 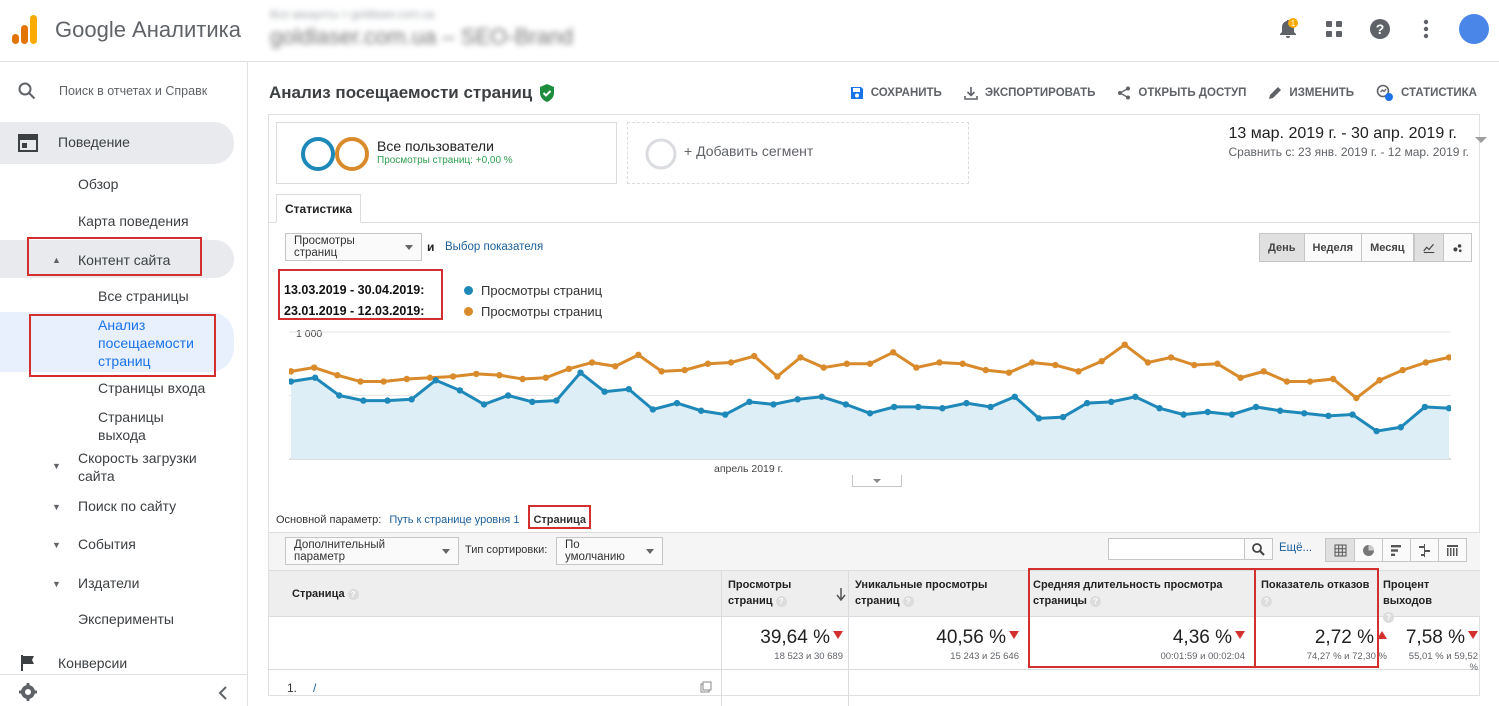 What do you see at coordinates (133, 221) in the screenshot?
I see `sidebar-item-flow: Карта поведения` at bounding box center [133, 221].